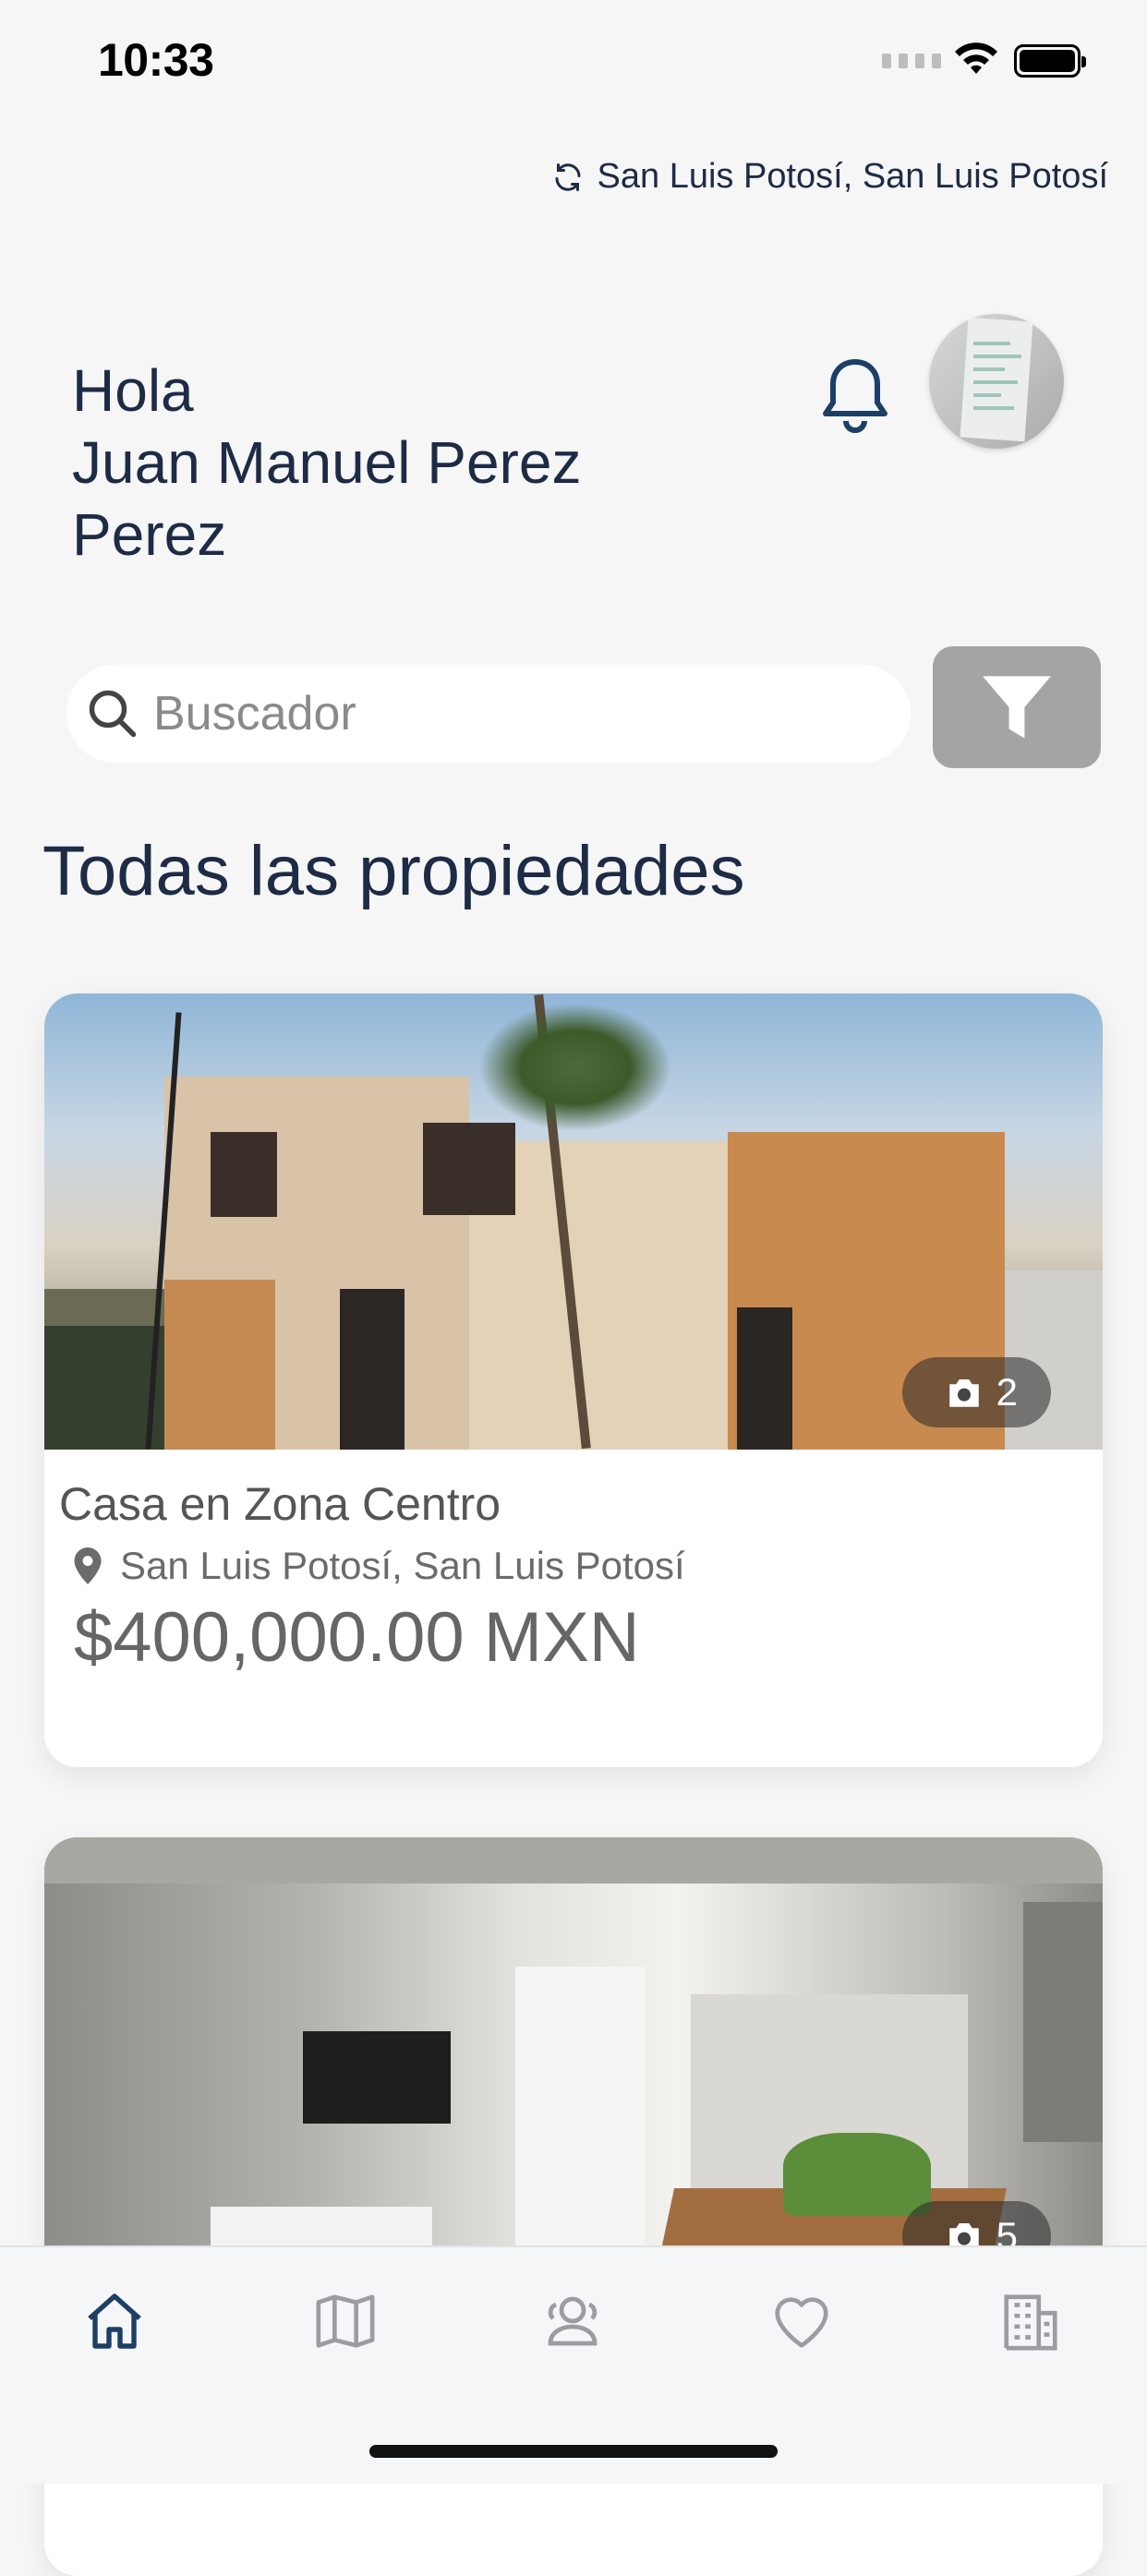 The width and height of the screenshot is (1147, 2576). I want to click on tab-users, so click(573, 2321).